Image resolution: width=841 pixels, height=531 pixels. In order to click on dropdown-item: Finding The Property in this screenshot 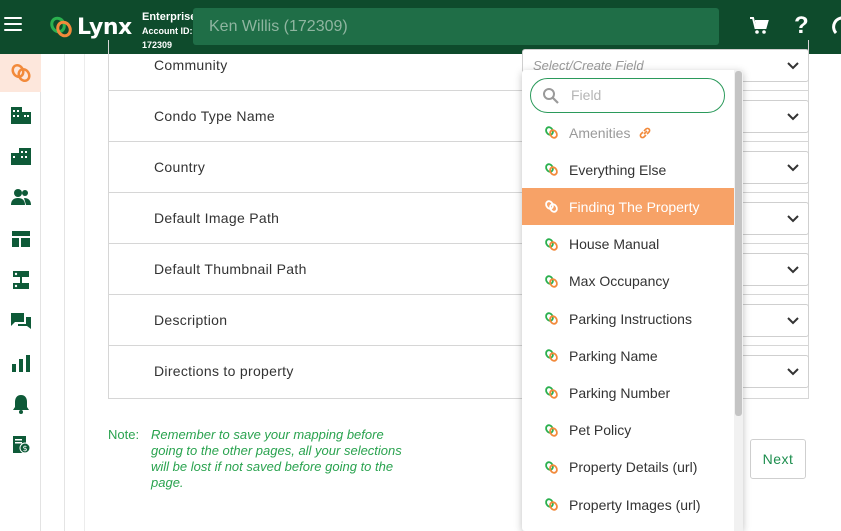, I will do `click(628, 207)`.